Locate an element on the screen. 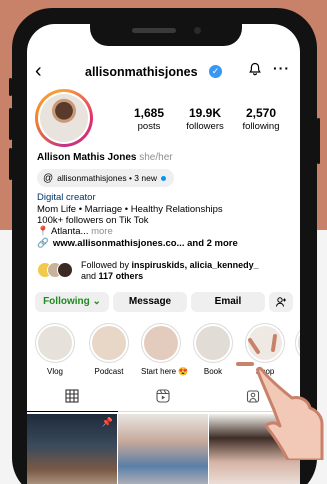  bio-line: 100k+ followers on Tik Tok is located at coordinates (93, 220).